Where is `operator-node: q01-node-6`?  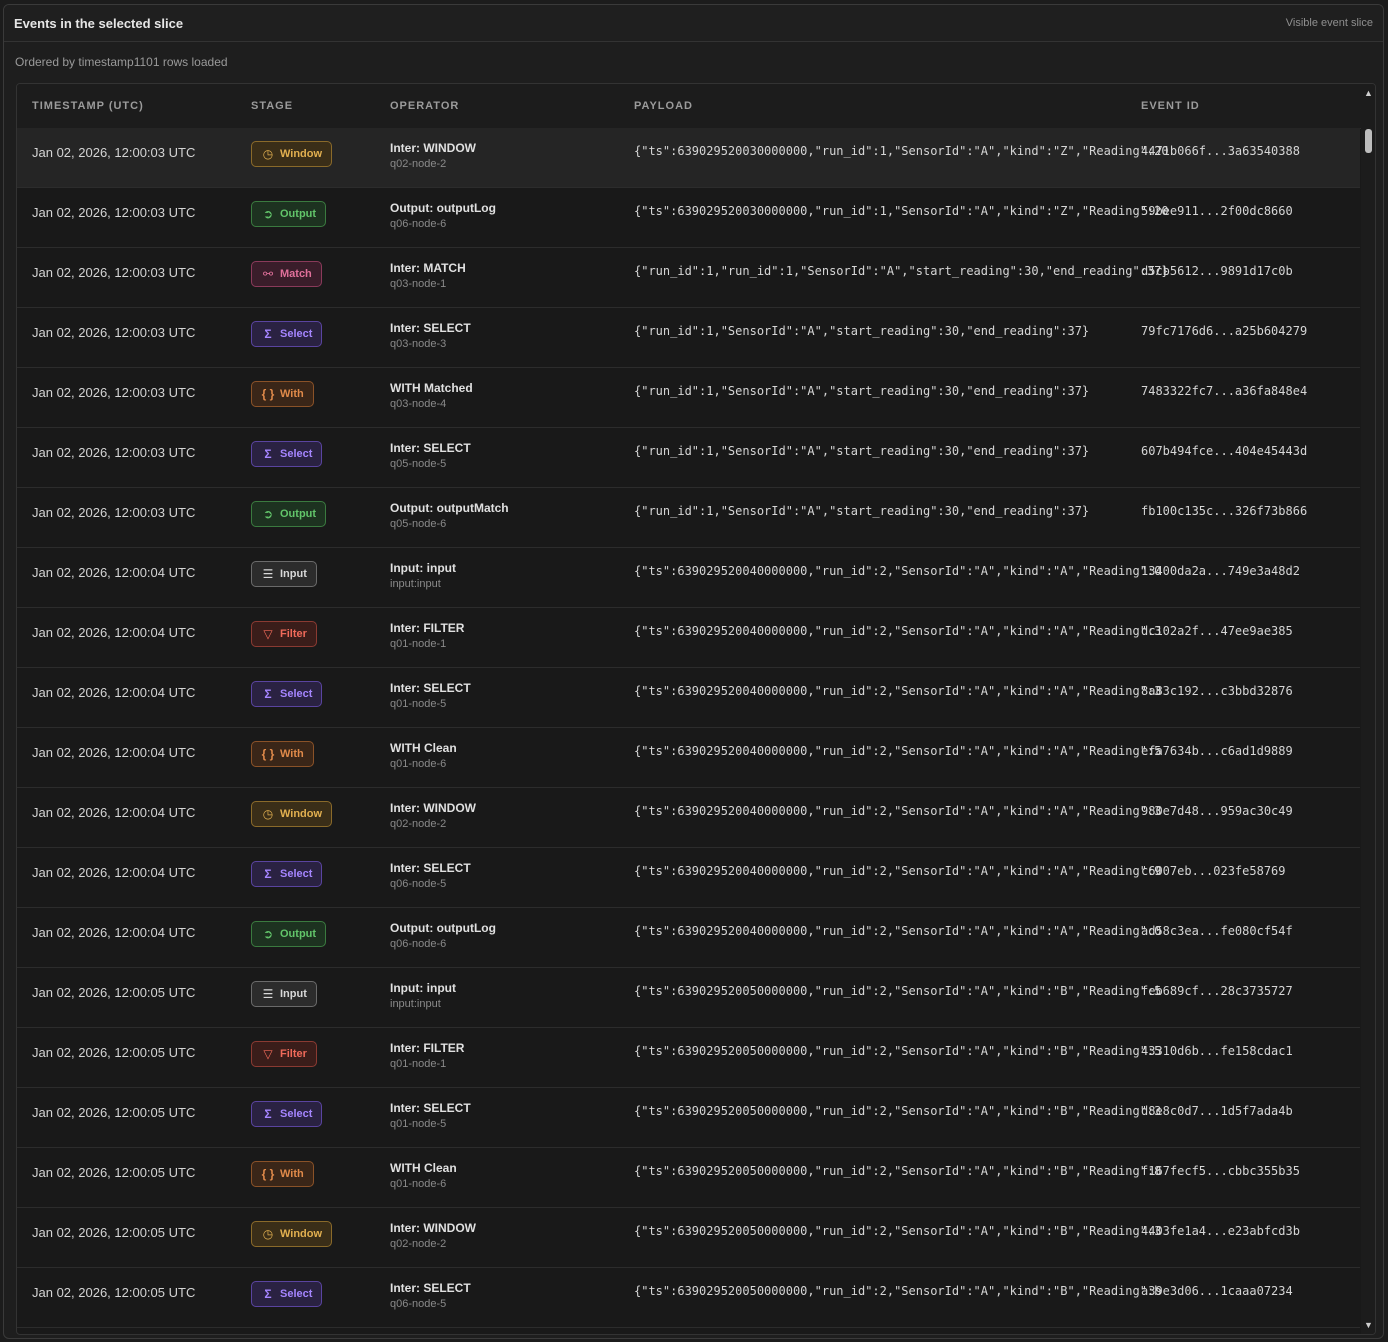
operator-node: q01-node-6 is located at coordinates (418, 764).